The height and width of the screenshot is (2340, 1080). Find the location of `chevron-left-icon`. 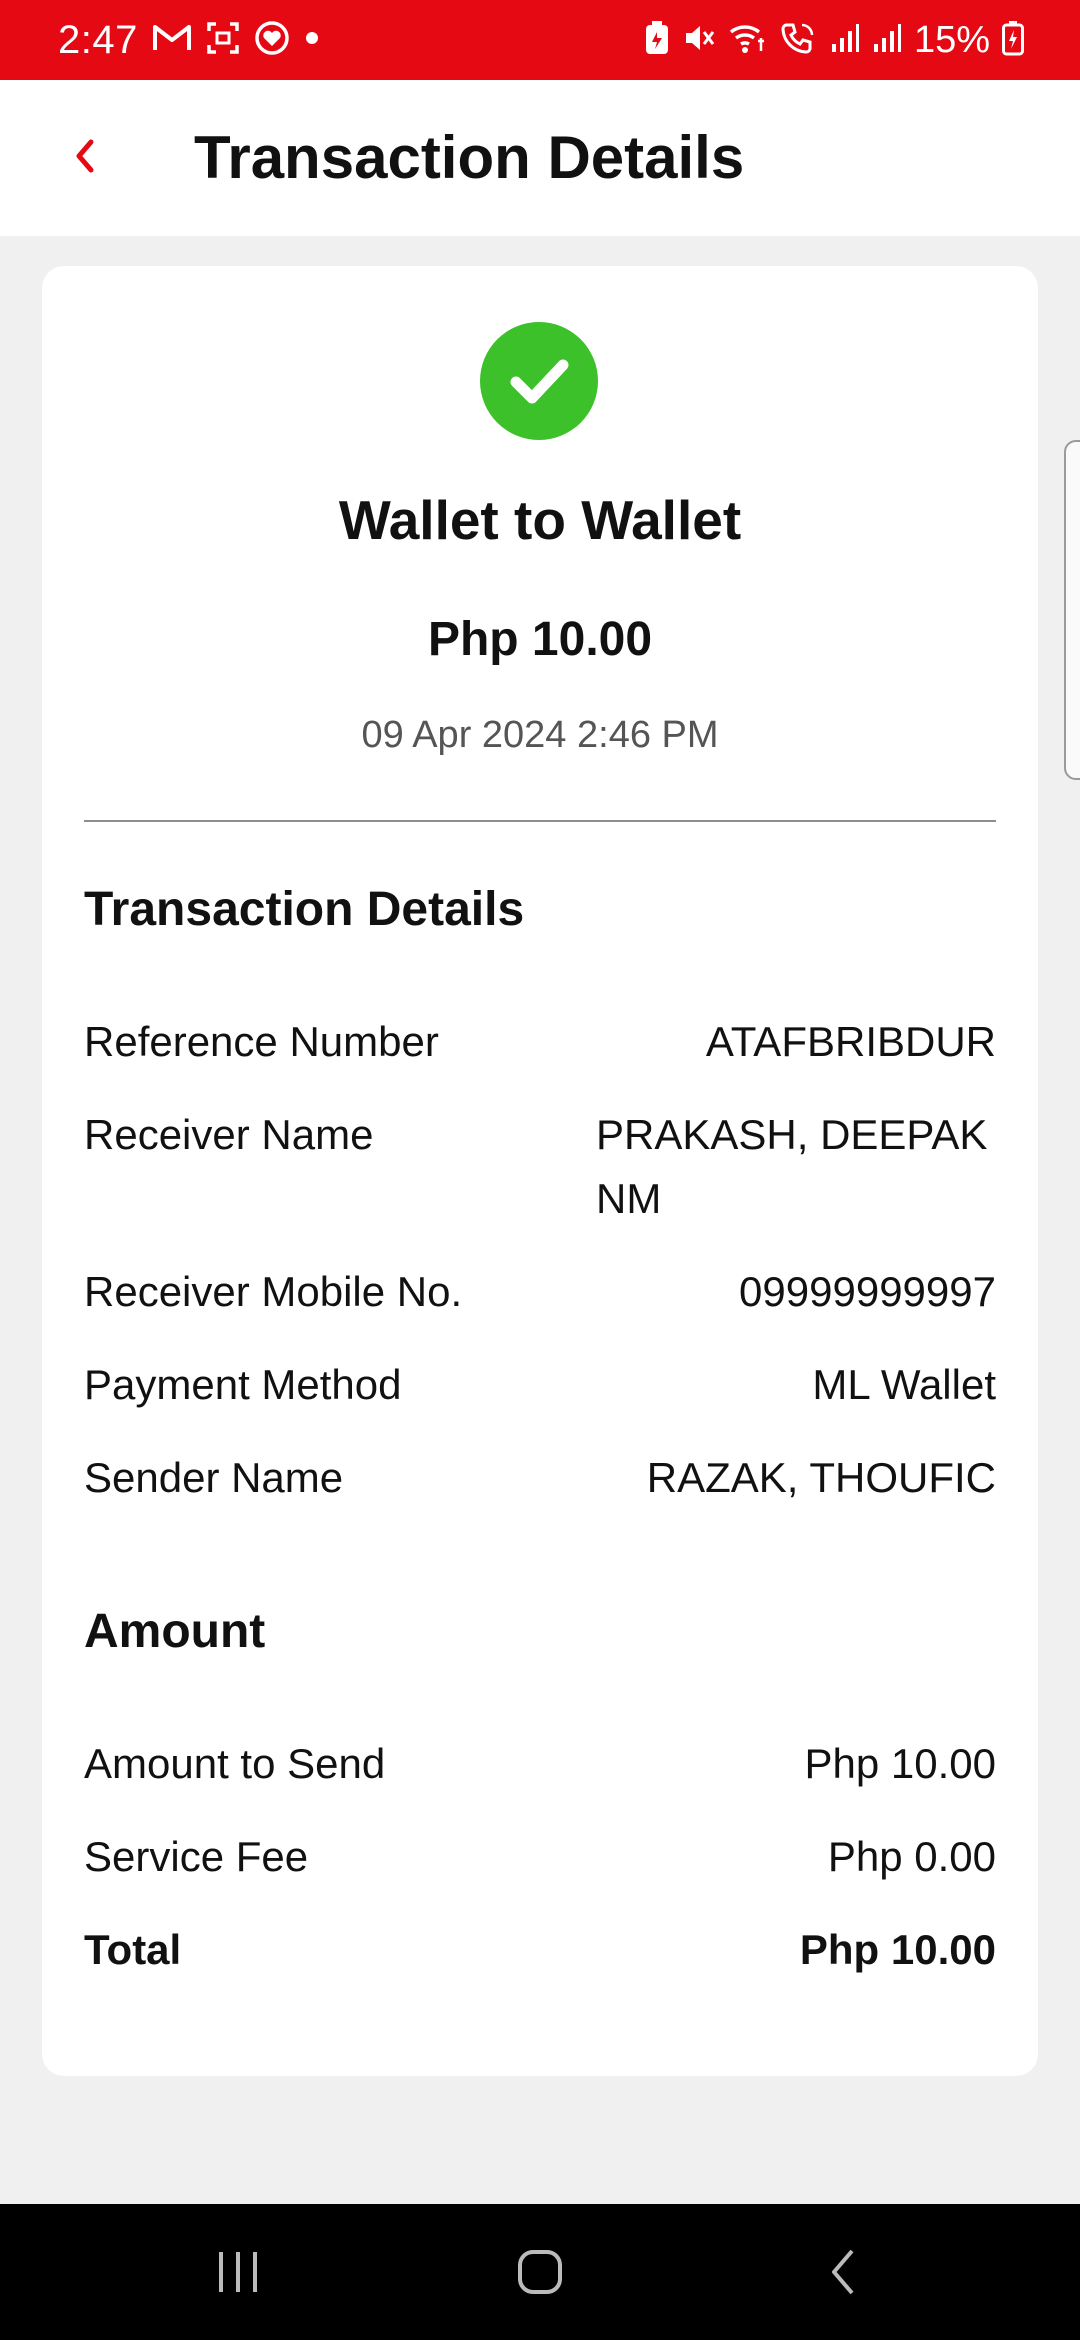

chevron-left-icon is located at coordinates (84, 158).